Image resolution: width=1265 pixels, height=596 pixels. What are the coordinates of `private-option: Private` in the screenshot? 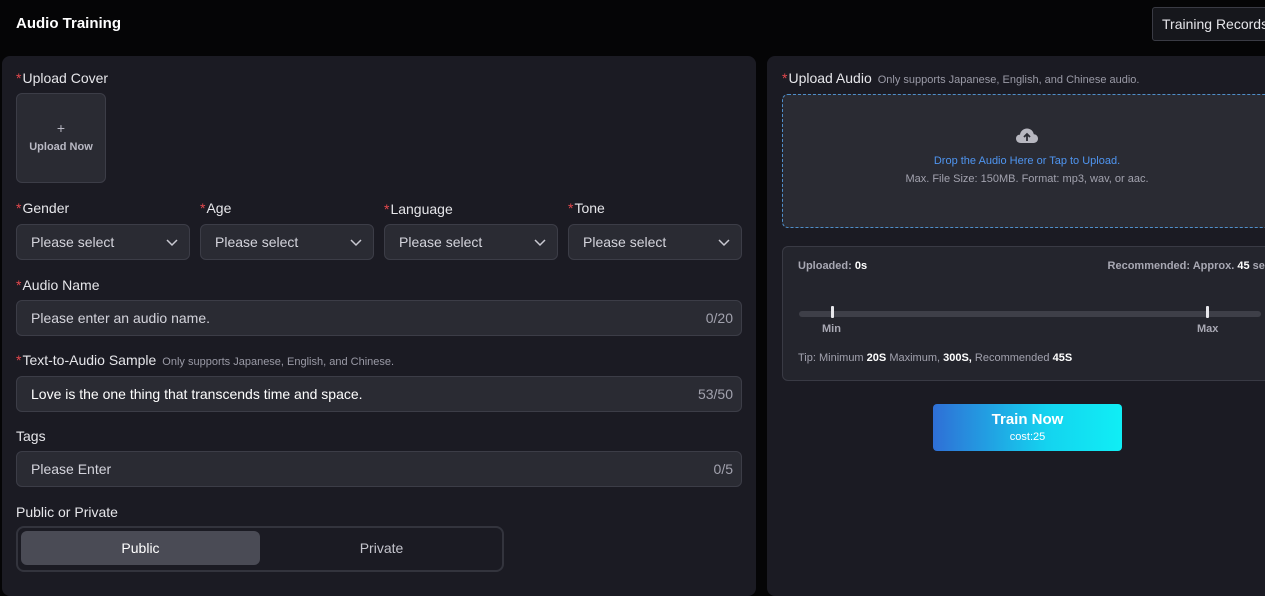 It's located at (381, 548).